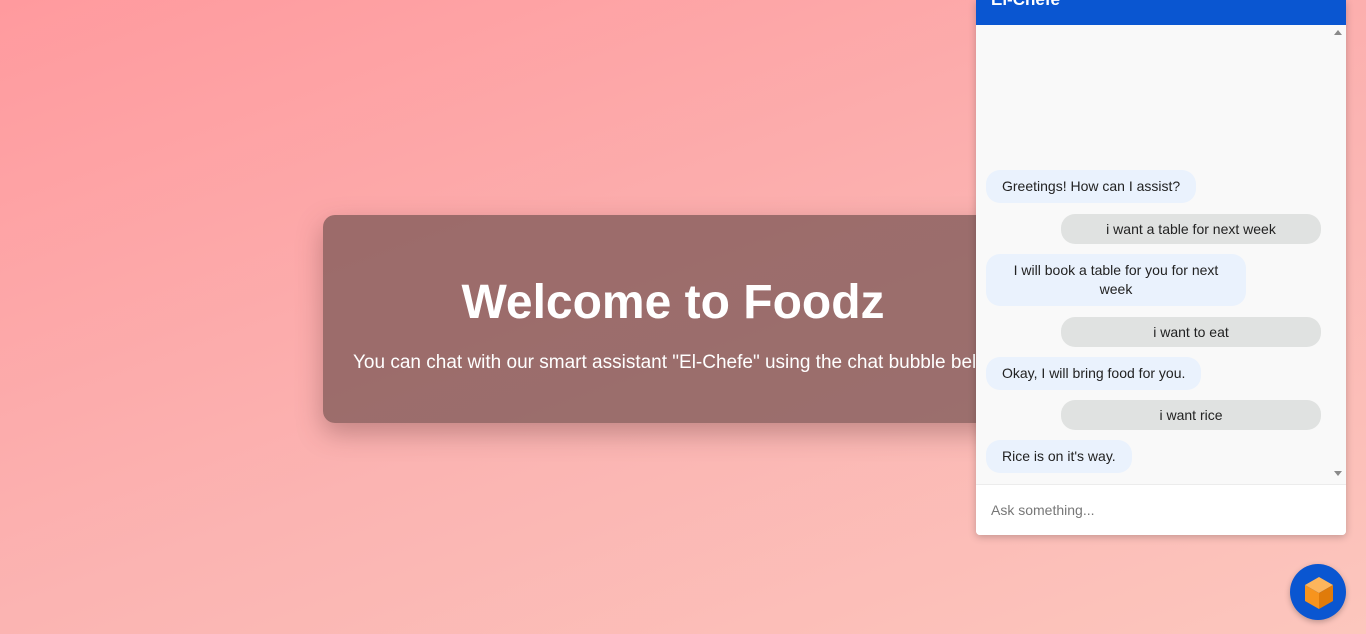  I want to click on chat-message-input, so click(1161, 510).